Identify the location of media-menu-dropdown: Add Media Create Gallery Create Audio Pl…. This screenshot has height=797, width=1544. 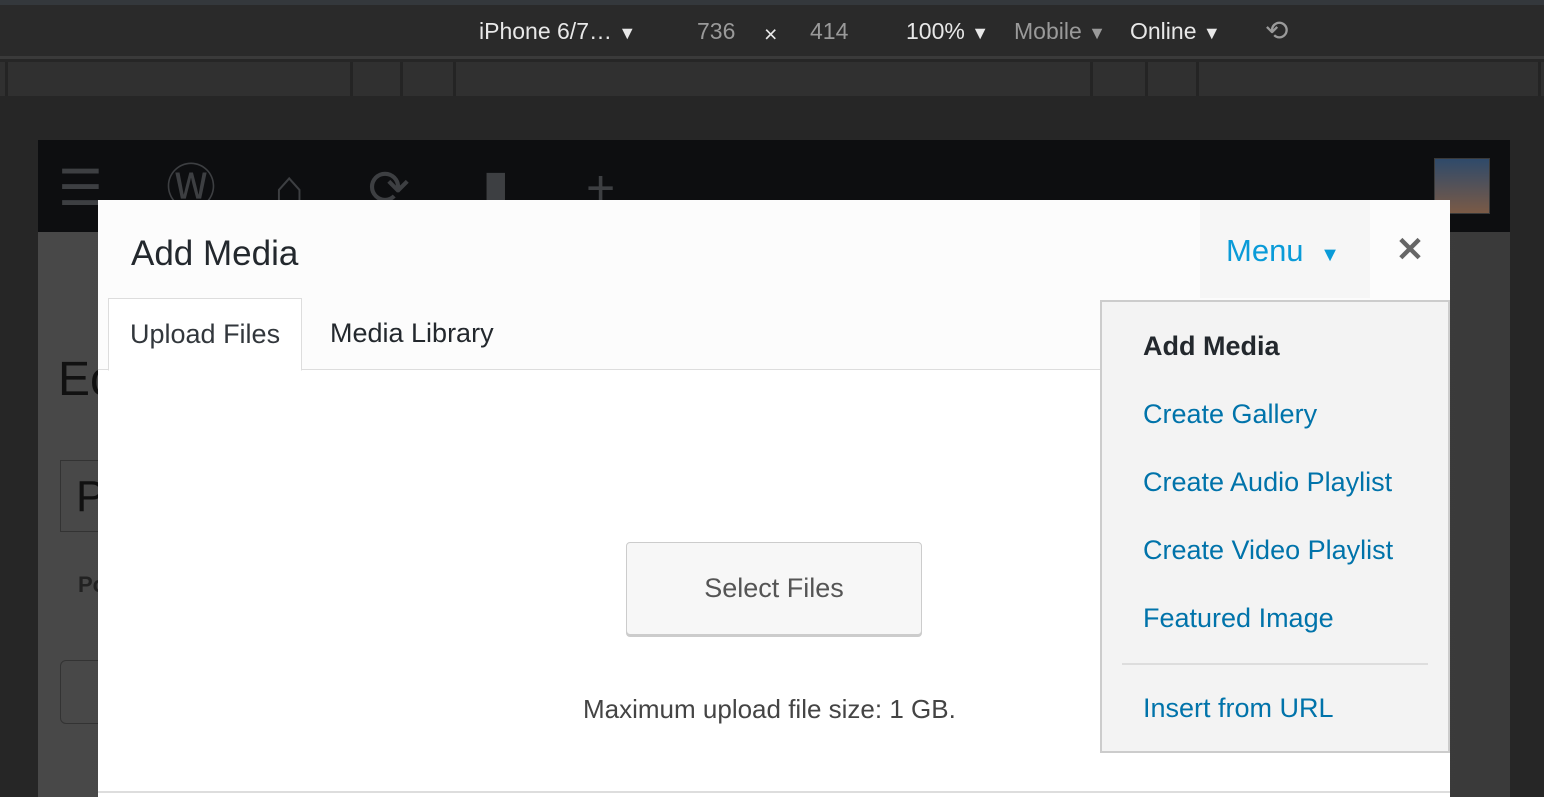
(1275, 526).